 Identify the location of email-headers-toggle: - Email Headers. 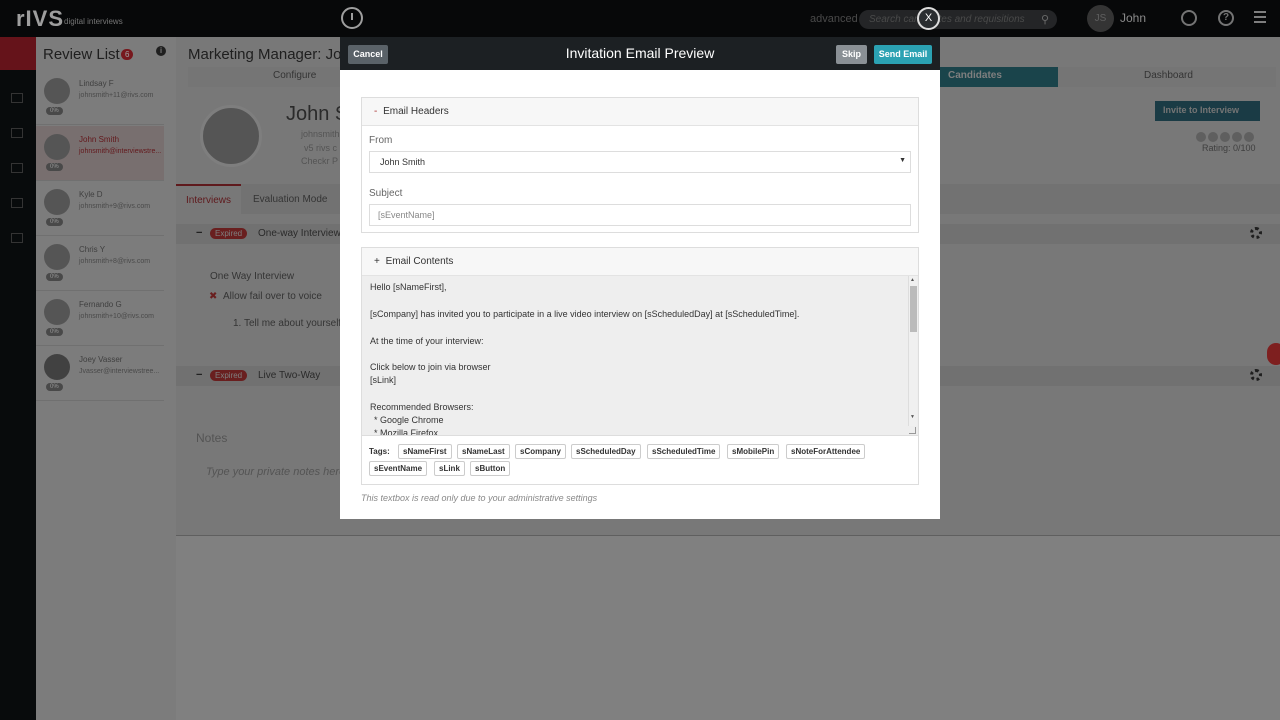
(640, 112).